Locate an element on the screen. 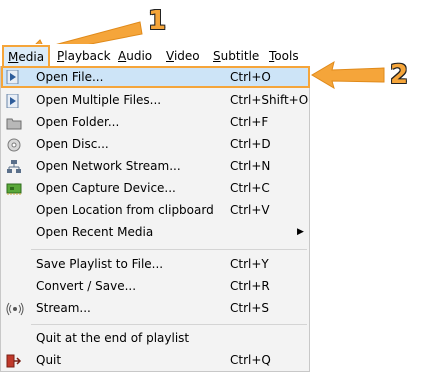 This screenshot has height=375, width=422. menu-item-label: Open Location from clipboard is located at coordinates (125, 210).